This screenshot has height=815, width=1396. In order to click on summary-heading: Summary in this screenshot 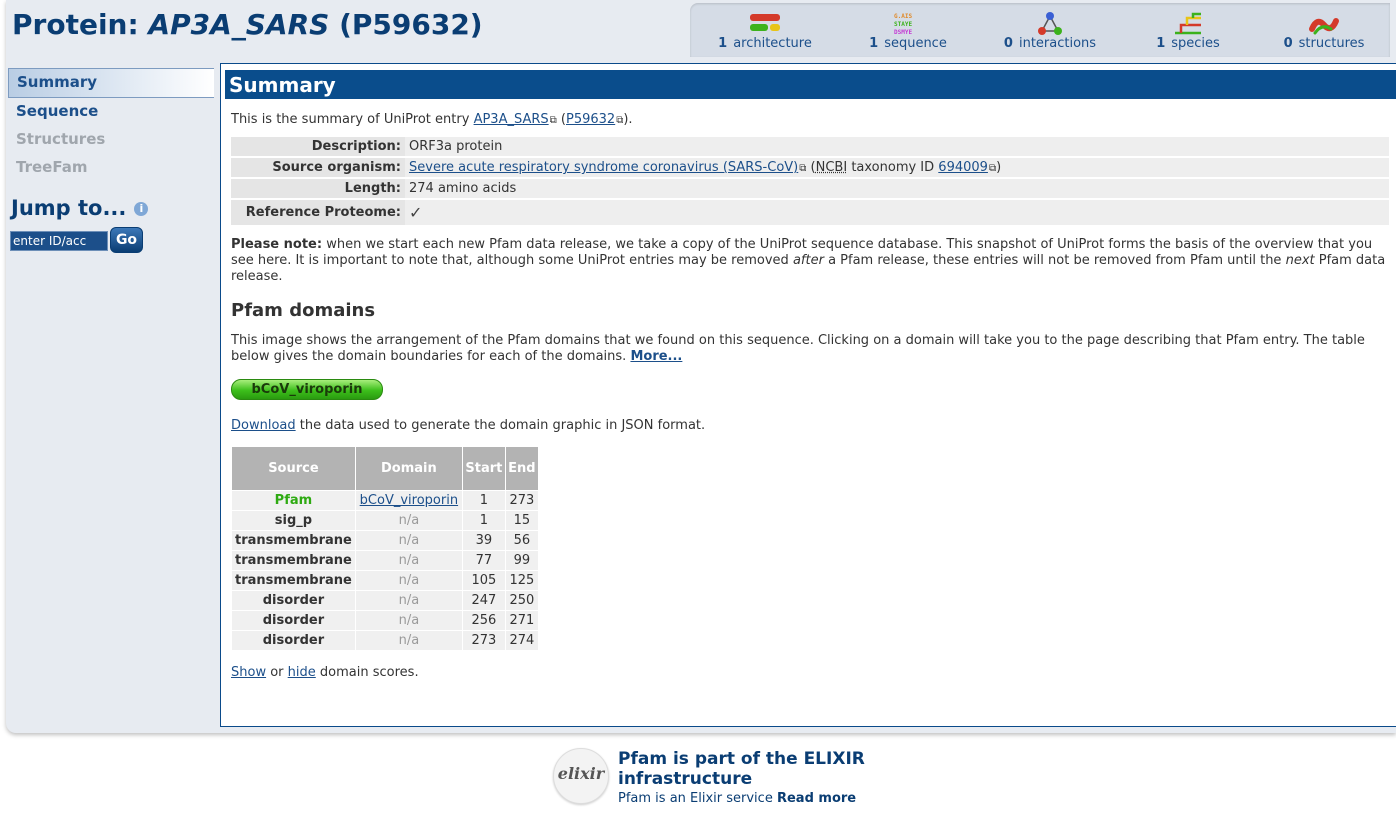, I will do `click(810, 84)`.